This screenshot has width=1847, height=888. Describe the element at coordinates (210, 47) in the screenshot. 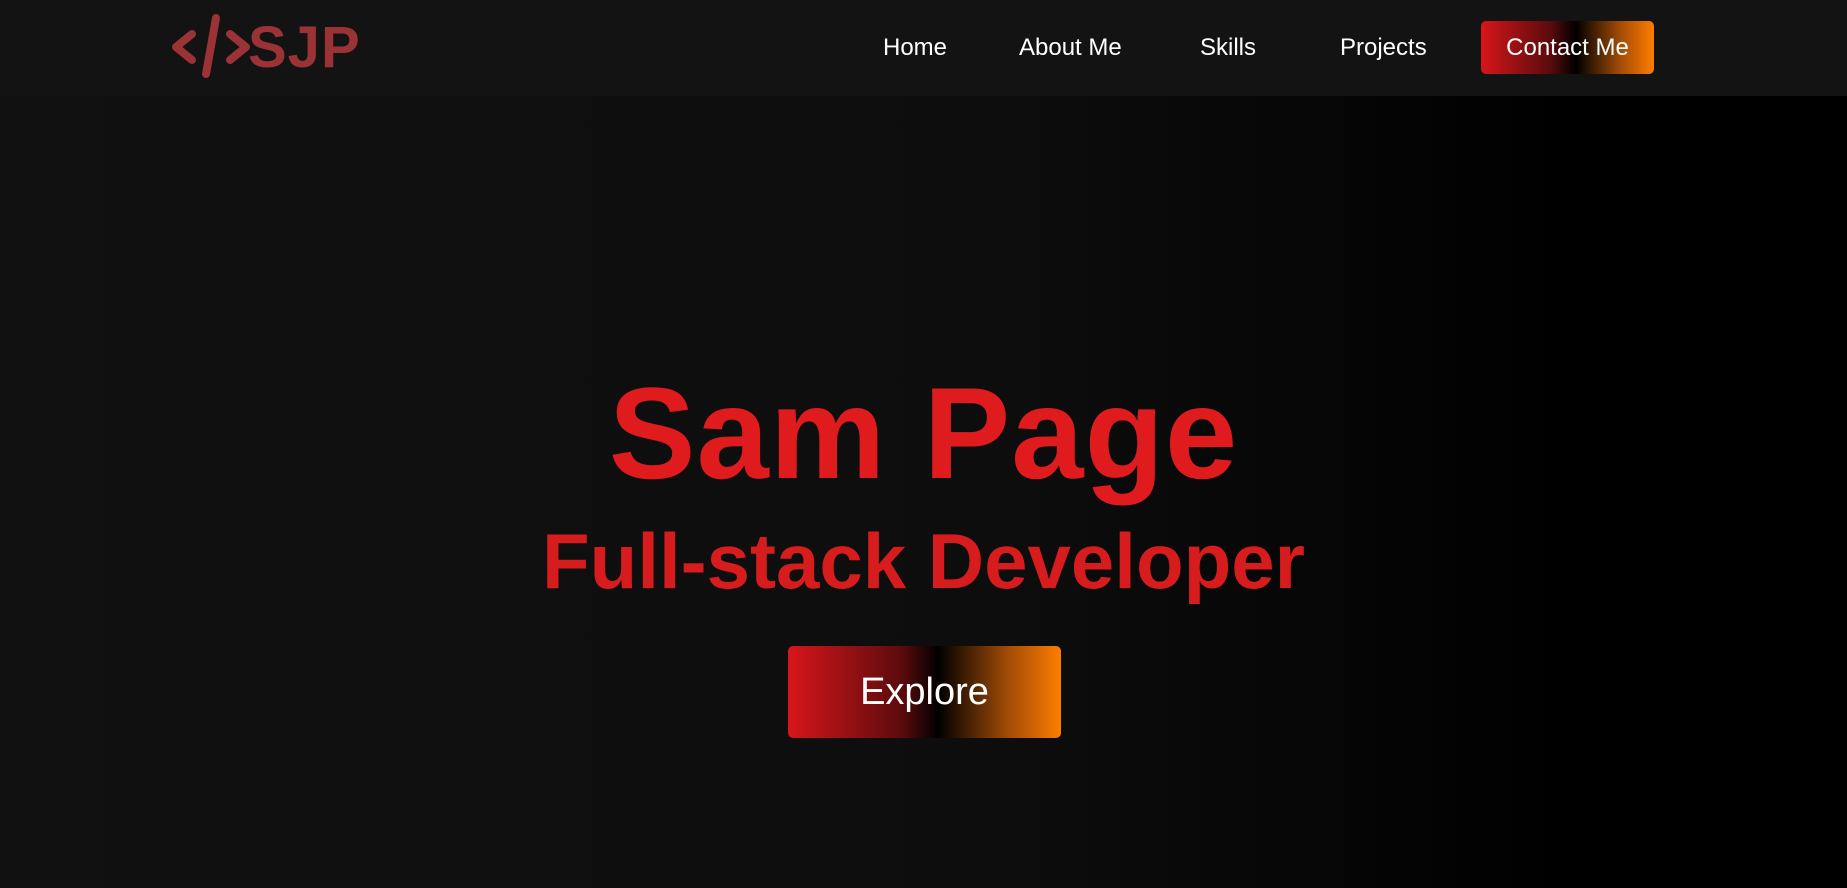

I see `code-brackets-icon` at that location.